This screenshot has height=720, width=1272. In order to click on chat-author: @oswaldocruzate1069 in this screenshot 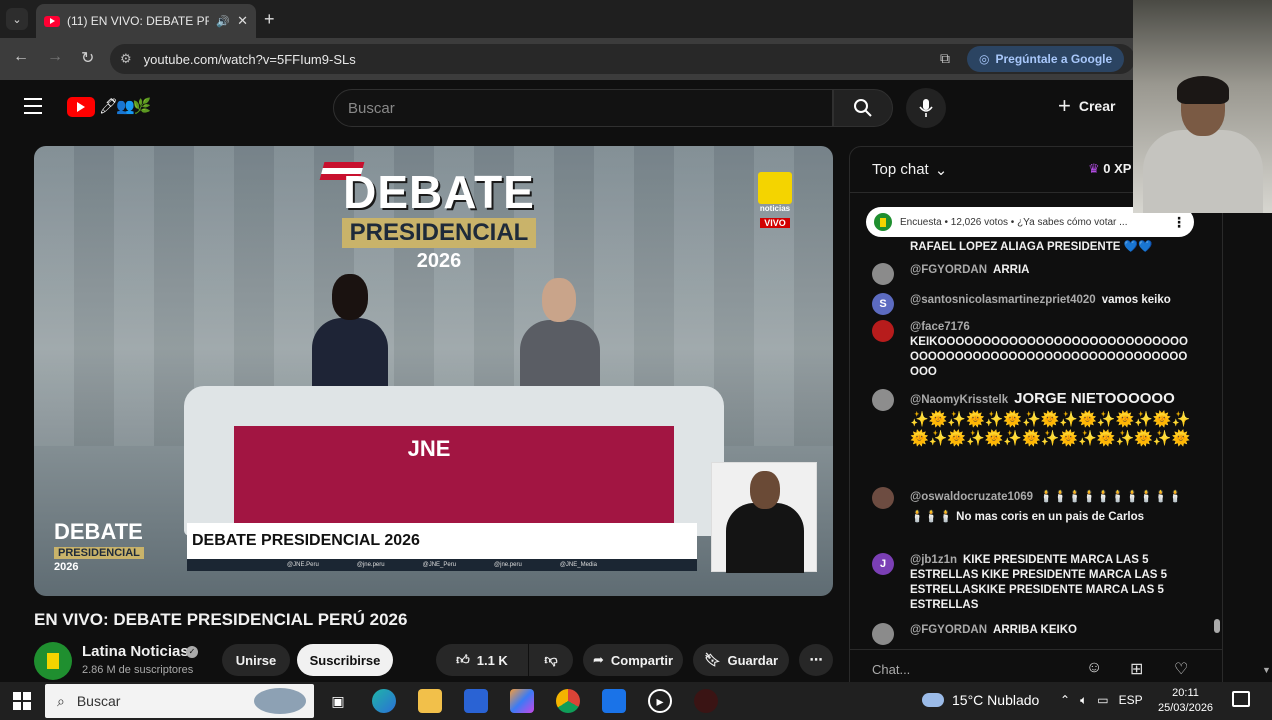, I will do `click(971, 497)`.